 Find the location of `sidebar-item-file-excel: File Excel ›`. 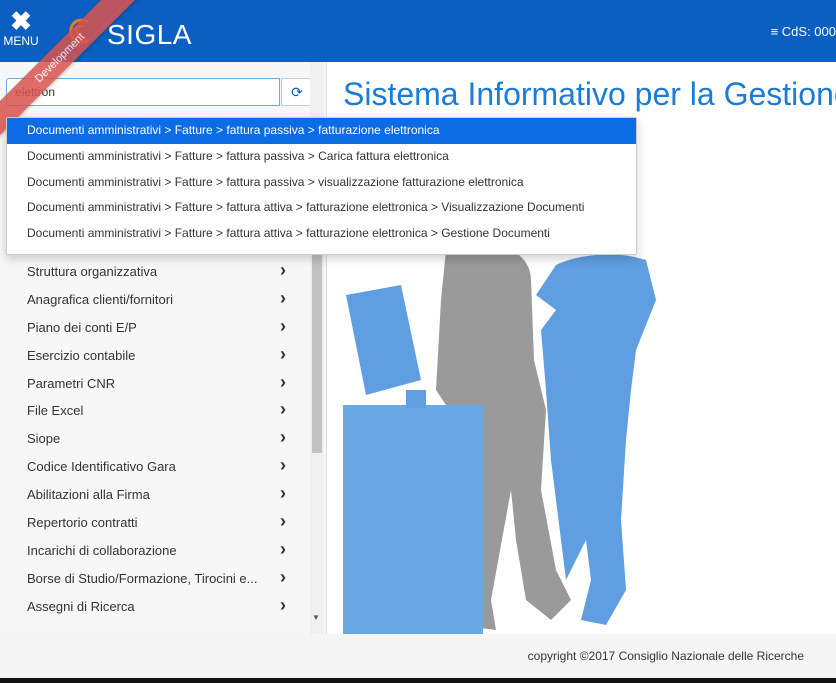

sidebar-item-file-excel: File Excel › is located at coordinates (155, 411).